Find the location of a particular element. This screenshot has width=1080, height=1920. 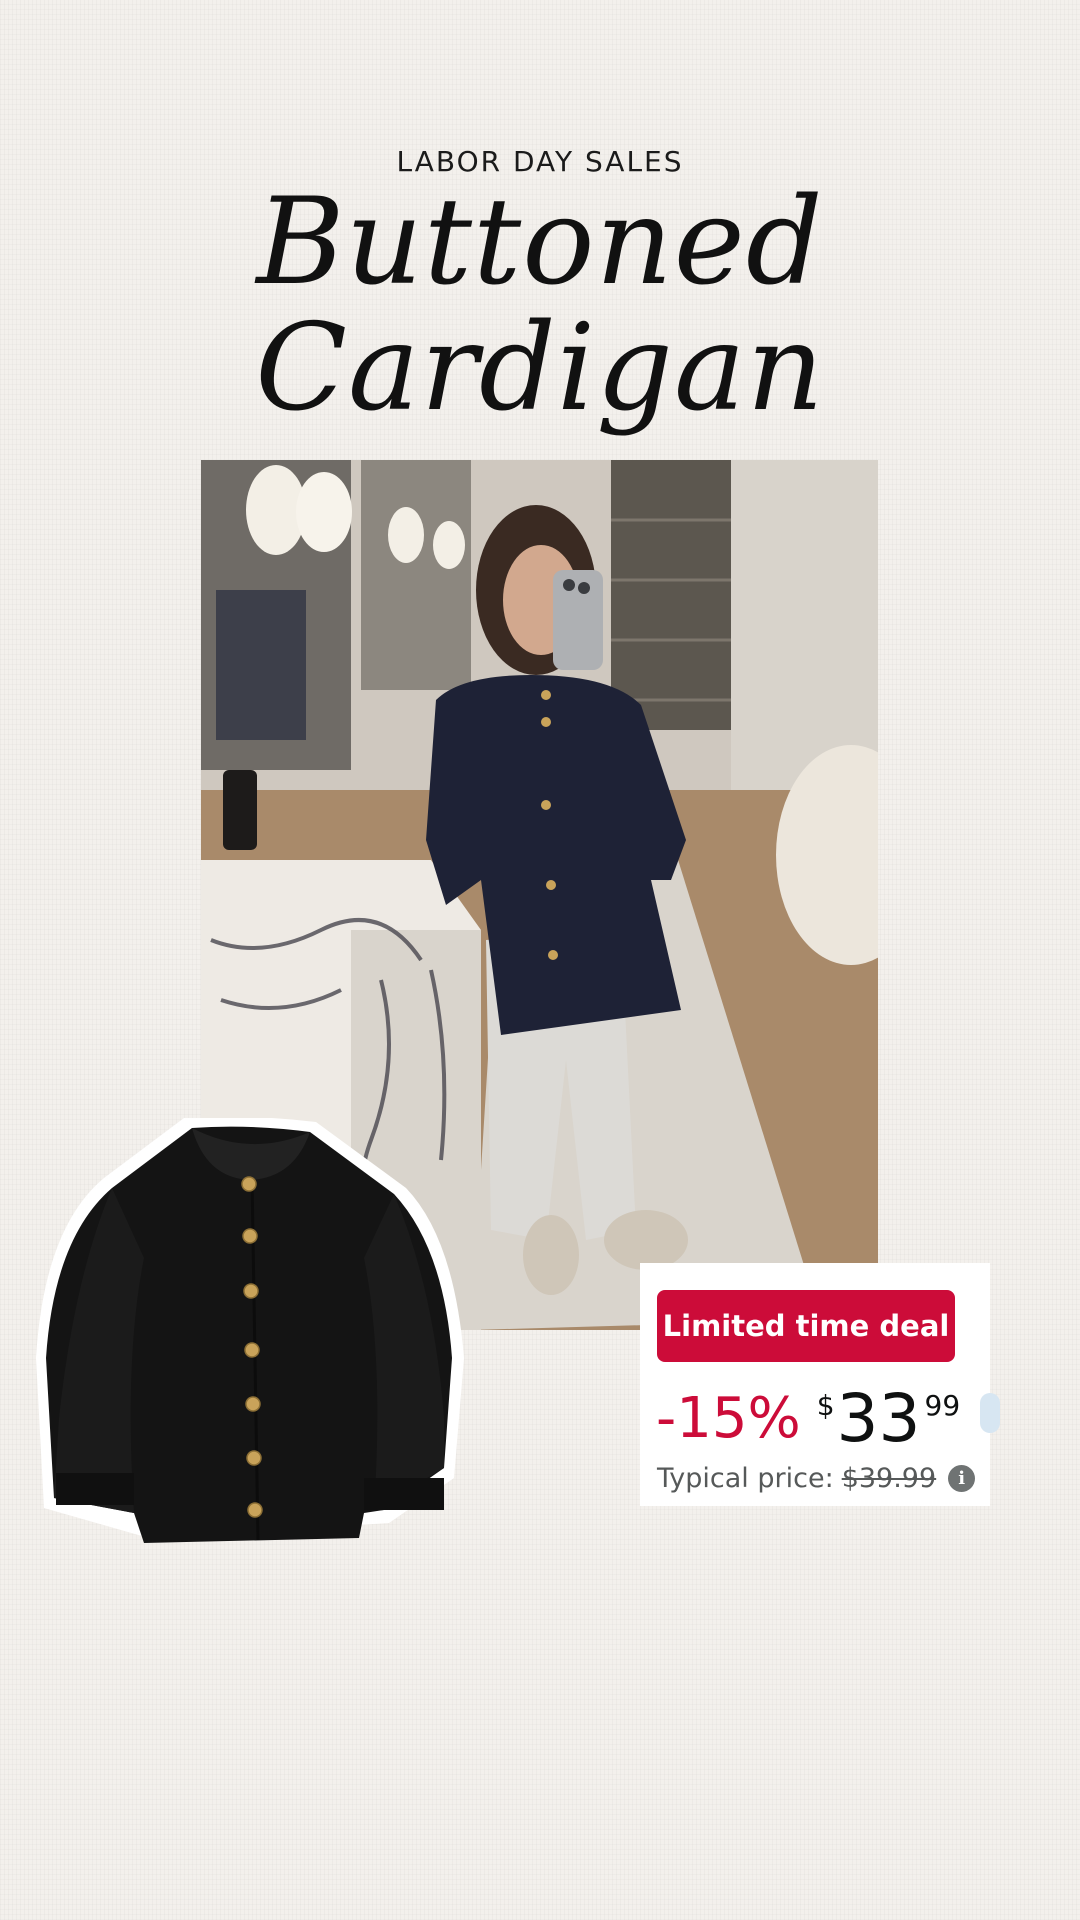

discount-percent: -15% is located at coordinates (728, 1418).